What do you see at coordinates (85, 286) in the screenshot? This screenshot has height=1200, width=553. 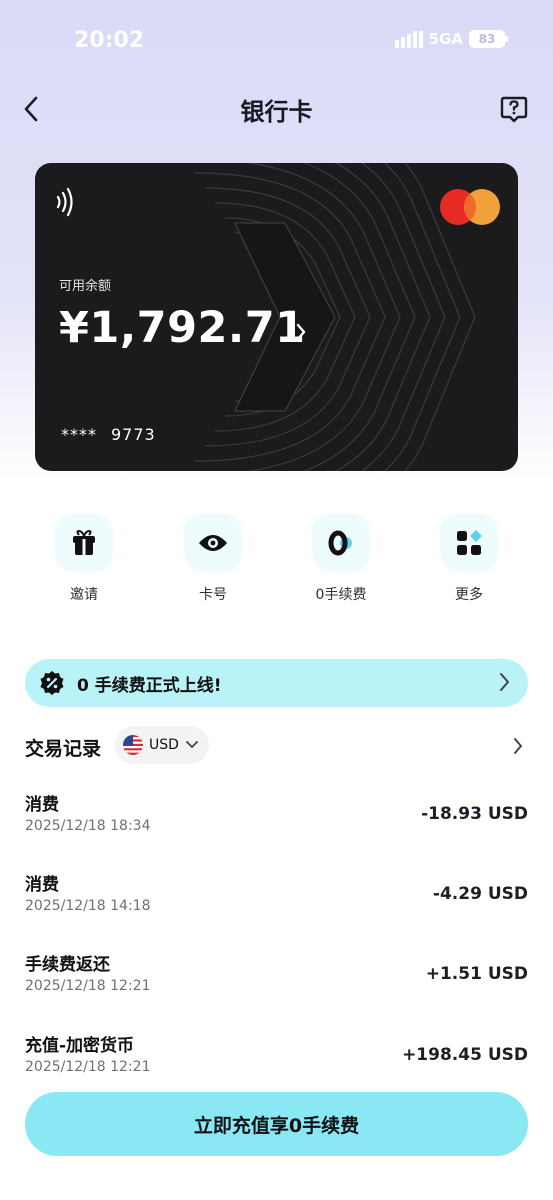 I see `balance-label: 可用余额` at bounding box center [85, 286].